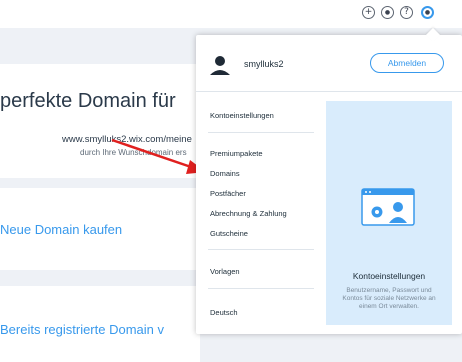 This screenshot has width=462, height=362. I want to click on menu-item-domains: Domains, so click(225, 173).